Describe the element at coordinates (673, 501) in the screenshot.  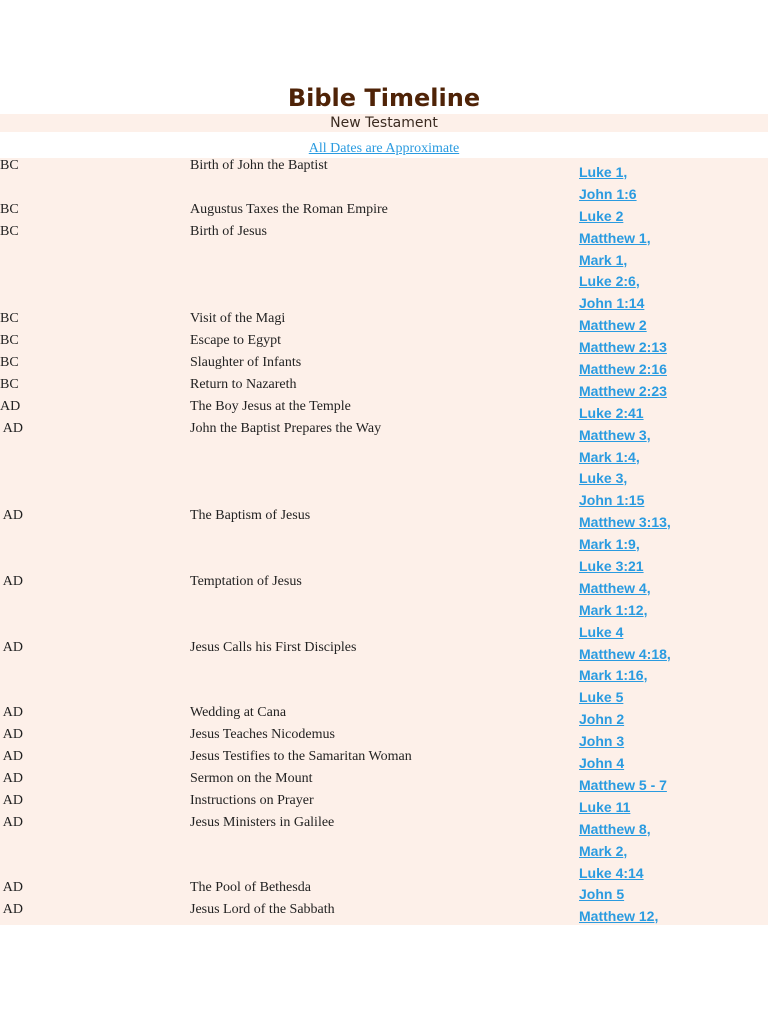
I see `scripture-ref: John 1:15` at that location.